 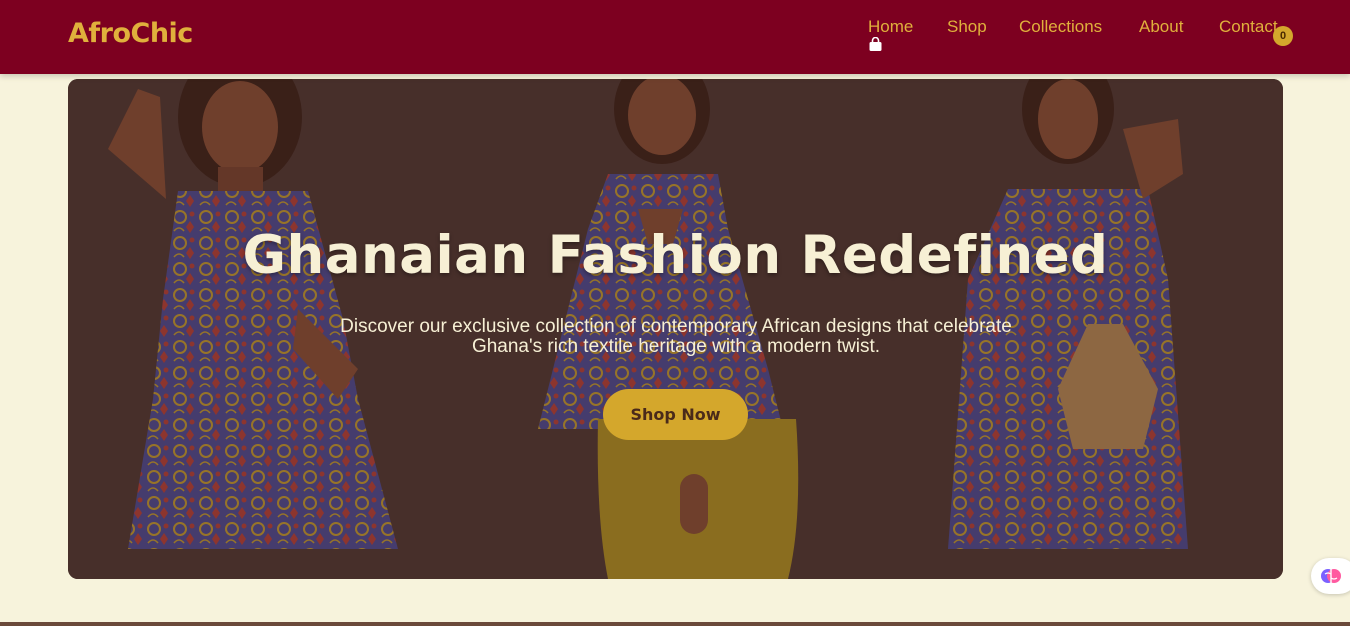 I want to click on nav-home: Home, so click(x=890, y=27).